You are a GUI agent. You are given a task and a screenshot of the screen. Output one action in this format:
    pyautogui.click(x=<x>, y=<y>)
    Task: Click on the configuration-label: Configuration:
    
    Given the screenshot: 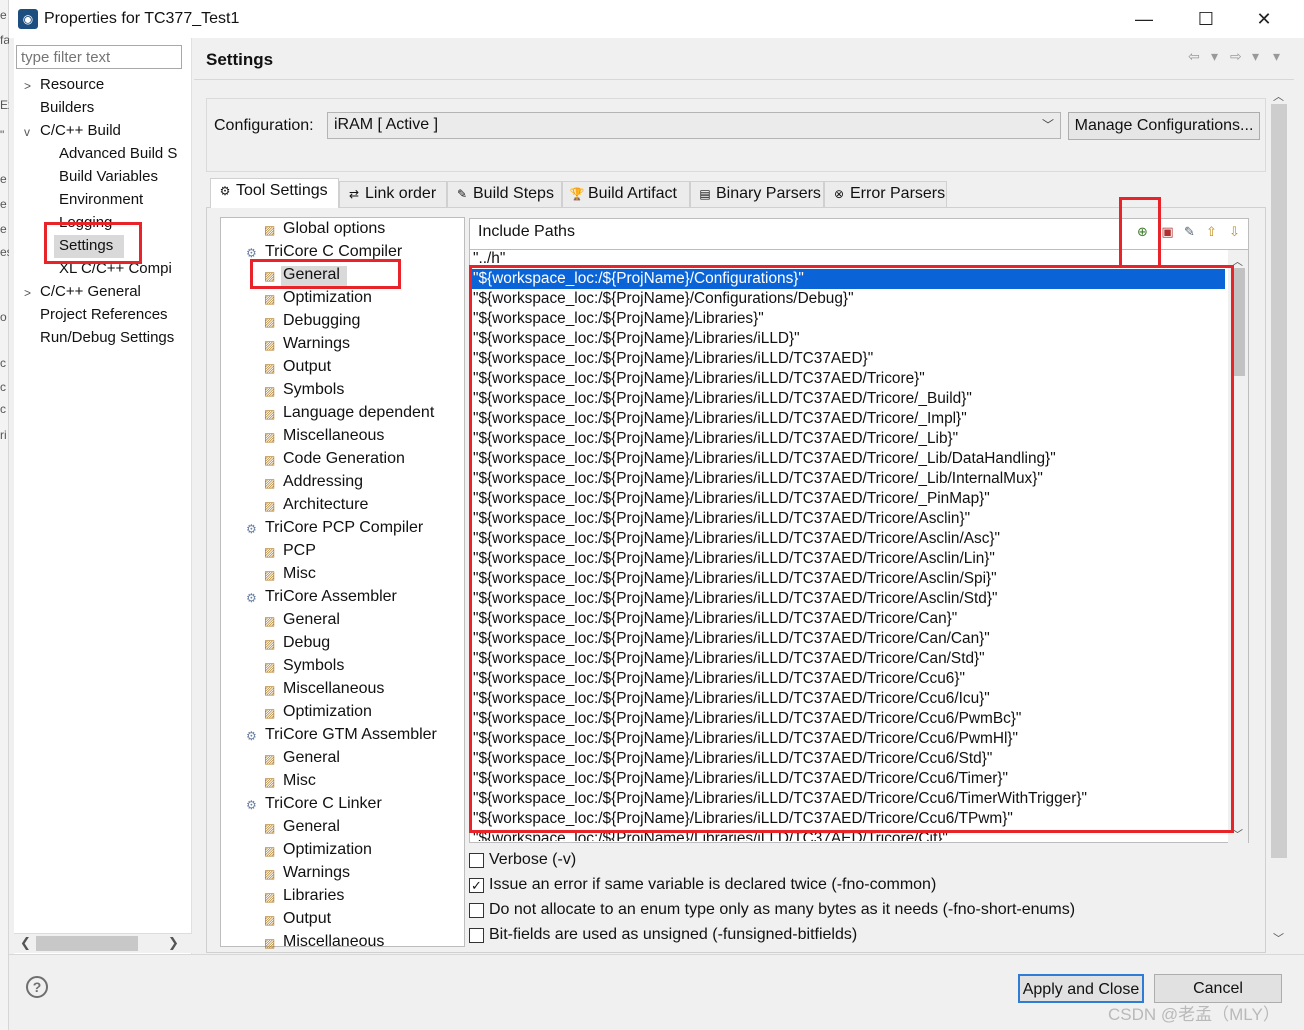 What is the action you would take?
    pyautogui.click(x=264, y=125)
    